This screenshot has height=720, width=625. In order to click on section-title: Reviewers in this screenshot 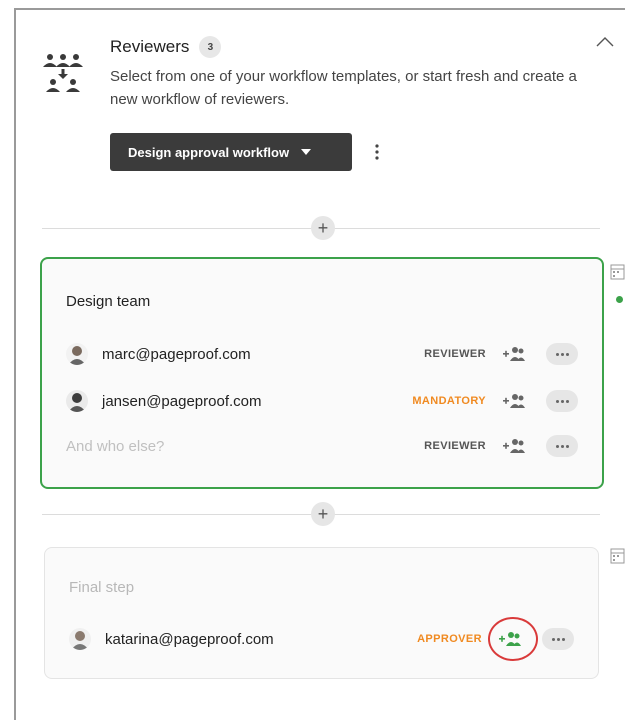, I will do `click(150, 46)`.